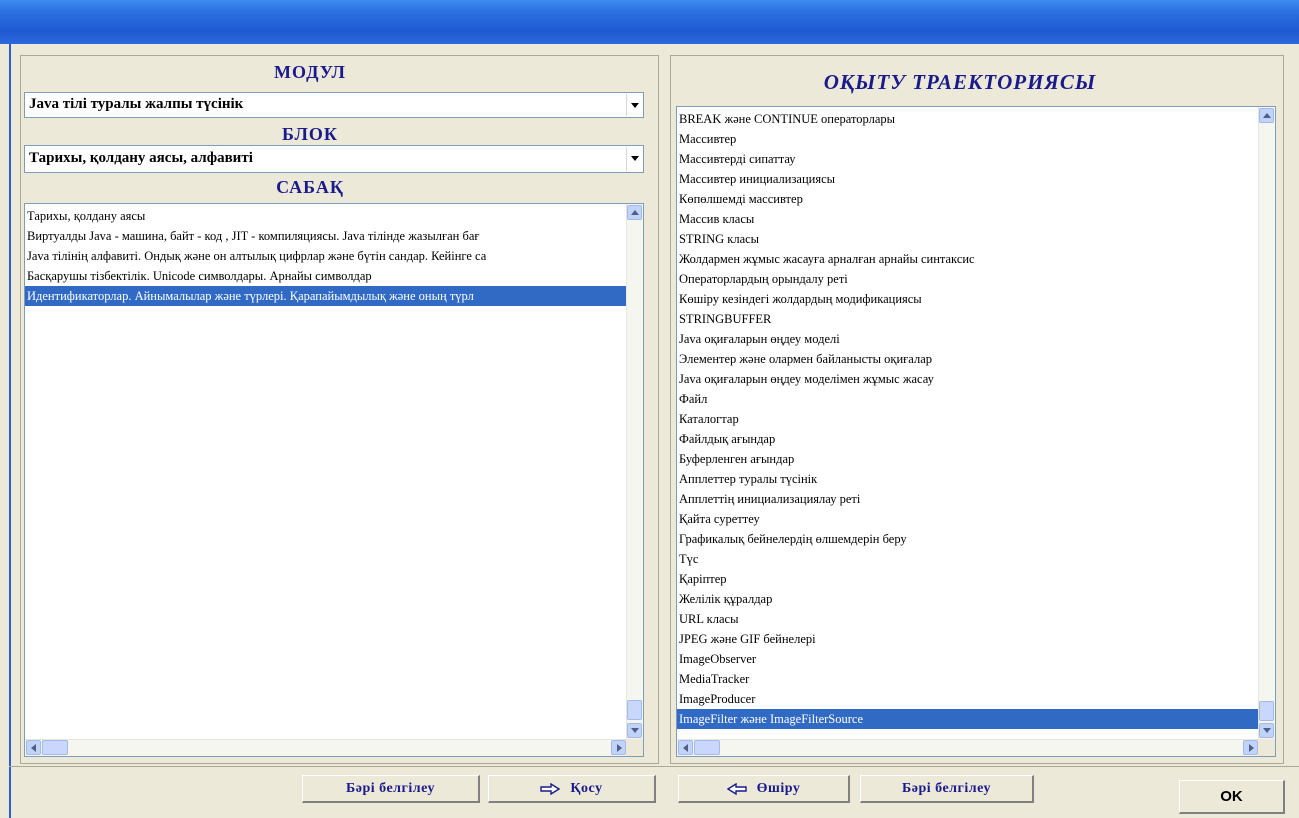  What do you see at coordinates (326, 216) in the screenshot?
I see `list-item: Тарихы, қолдану аясы` at bounding box center [326, 216].